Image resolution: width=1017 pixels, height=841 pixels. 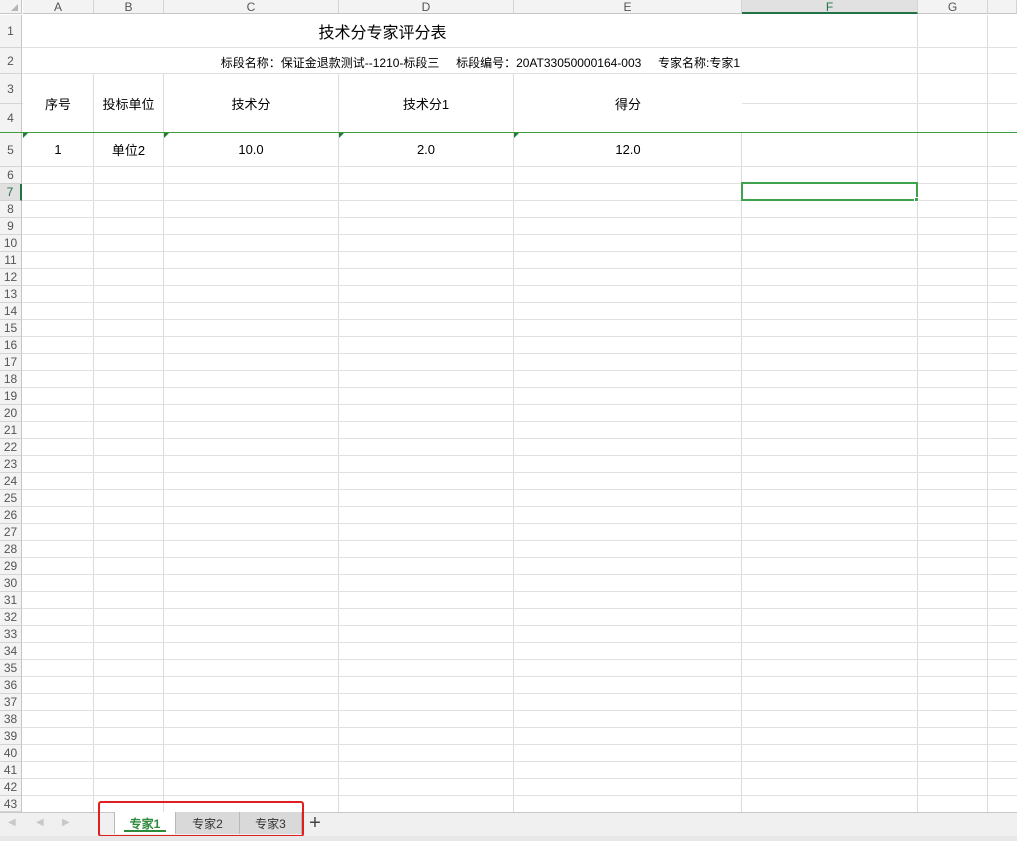 I want to click on row-header-40: 40, so click(x=11, y=753).